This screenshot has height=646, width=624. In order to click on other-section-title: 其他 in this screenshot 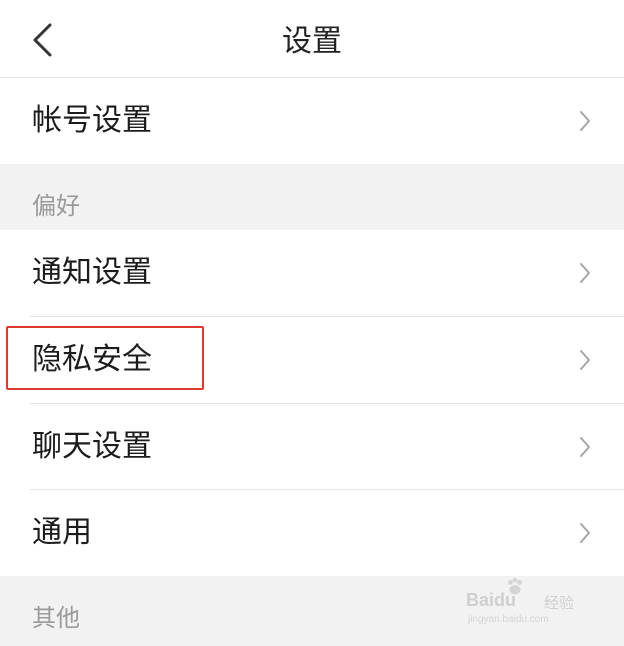, I will do `click(56, 618)`.